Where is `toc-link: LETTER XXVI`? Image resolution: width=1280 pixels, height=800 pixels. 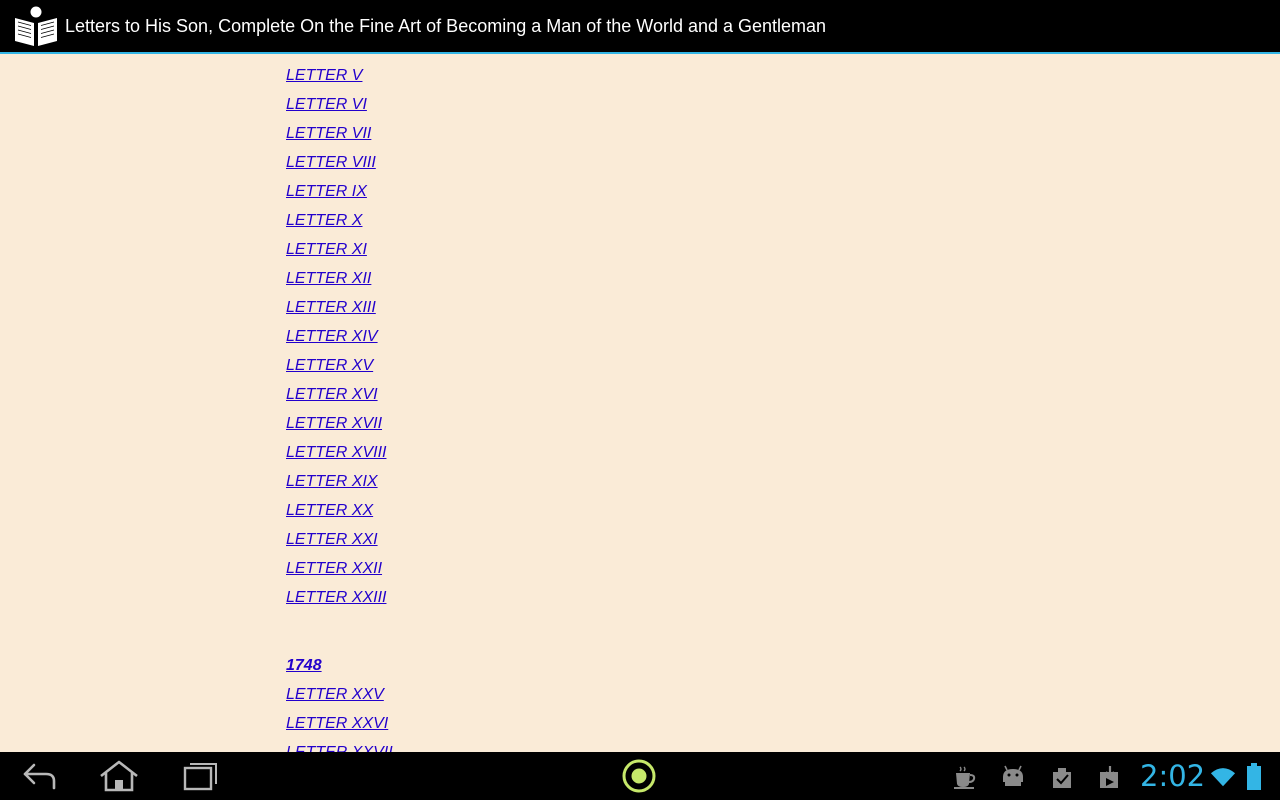 toc-link: LETTER XXVI is located at coordinates (337, 723).